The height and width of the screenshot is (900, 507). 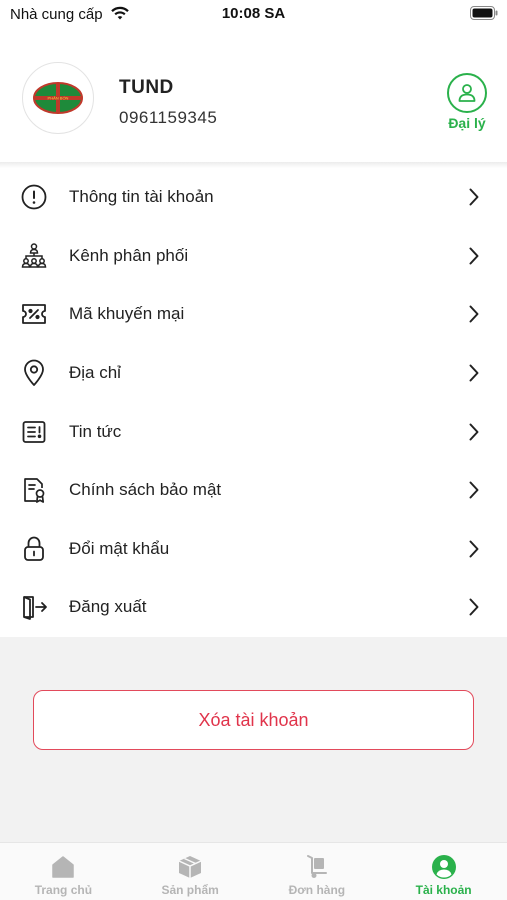 I want to click on menu-item-promo-code: Mã khuyến mại, so click(x=253, y=314).